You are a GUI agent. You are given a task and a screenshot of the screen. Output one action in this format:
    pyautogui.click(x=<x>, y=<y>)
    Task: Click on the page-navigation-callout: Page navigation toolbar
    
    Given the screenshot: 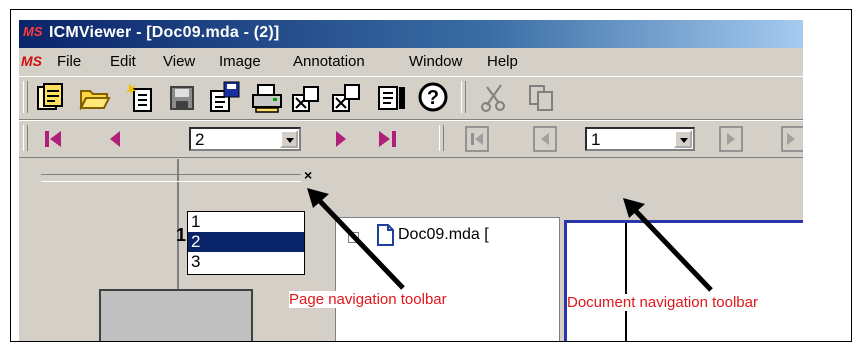 What is the action you would take?
    pyautogui.click(x=368, y=299)
    